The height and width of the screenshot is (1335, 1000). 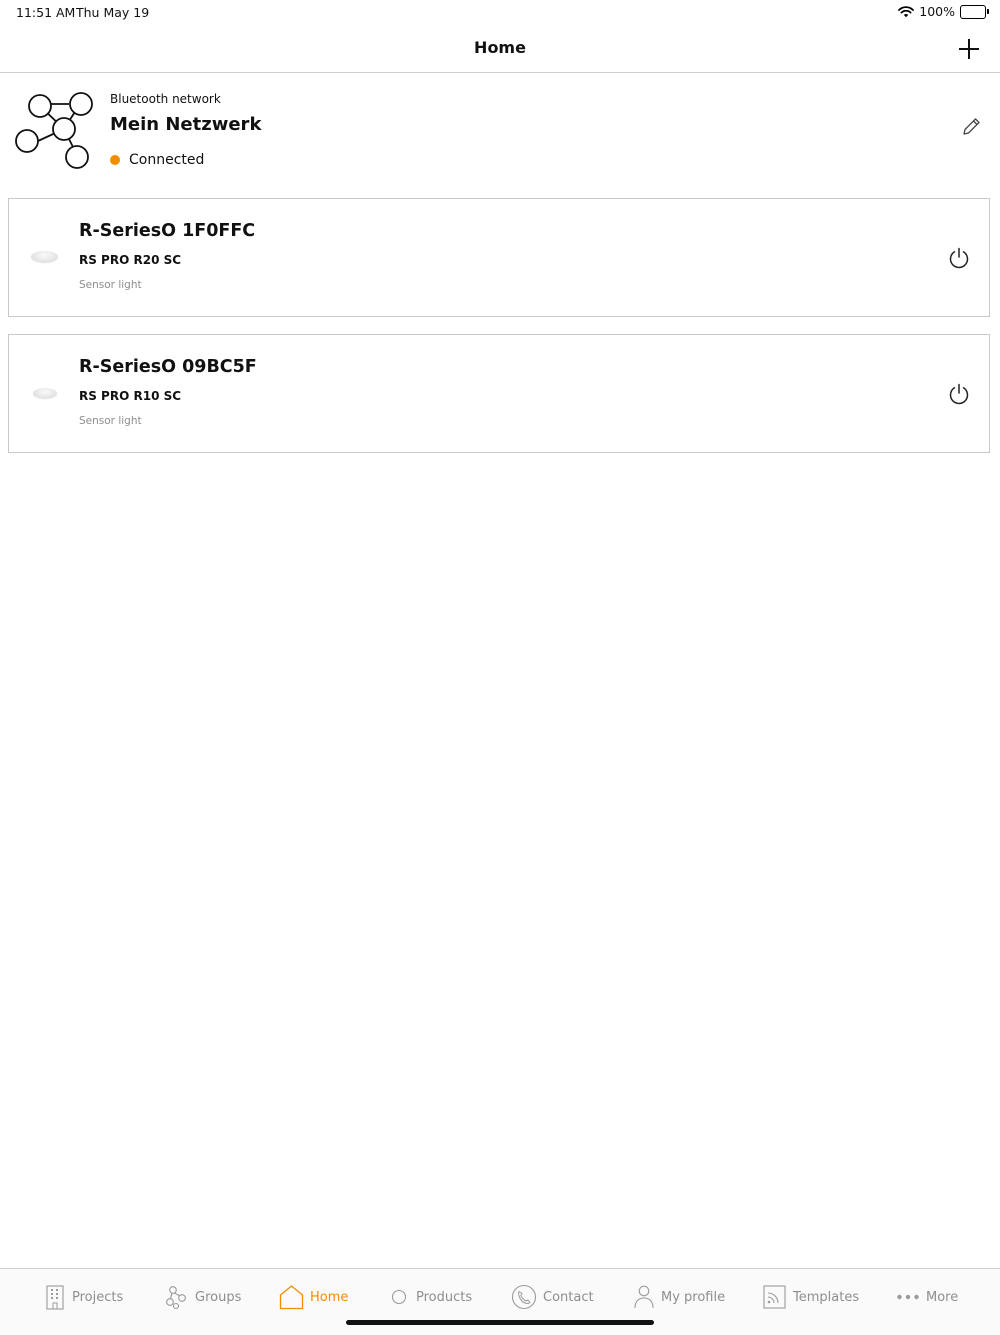 I want to click on tab-templates: Templates, so click(x=810, y=1297).